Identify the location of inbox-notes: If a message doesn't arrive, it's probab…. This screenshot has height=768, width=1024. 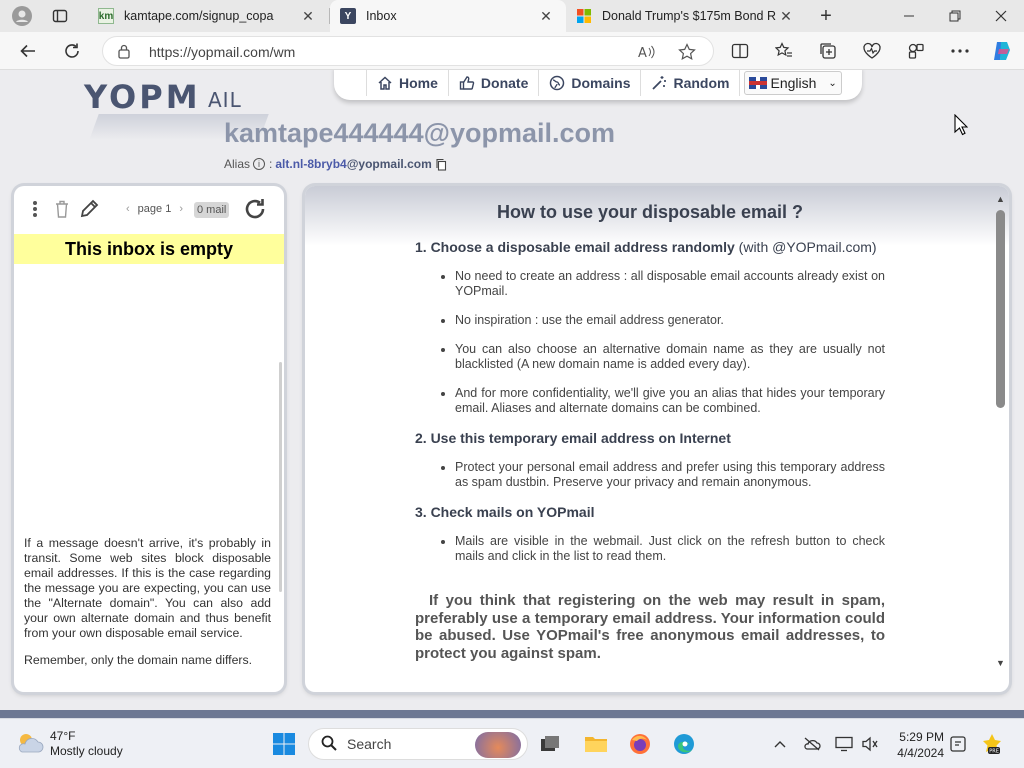
(147, 608).